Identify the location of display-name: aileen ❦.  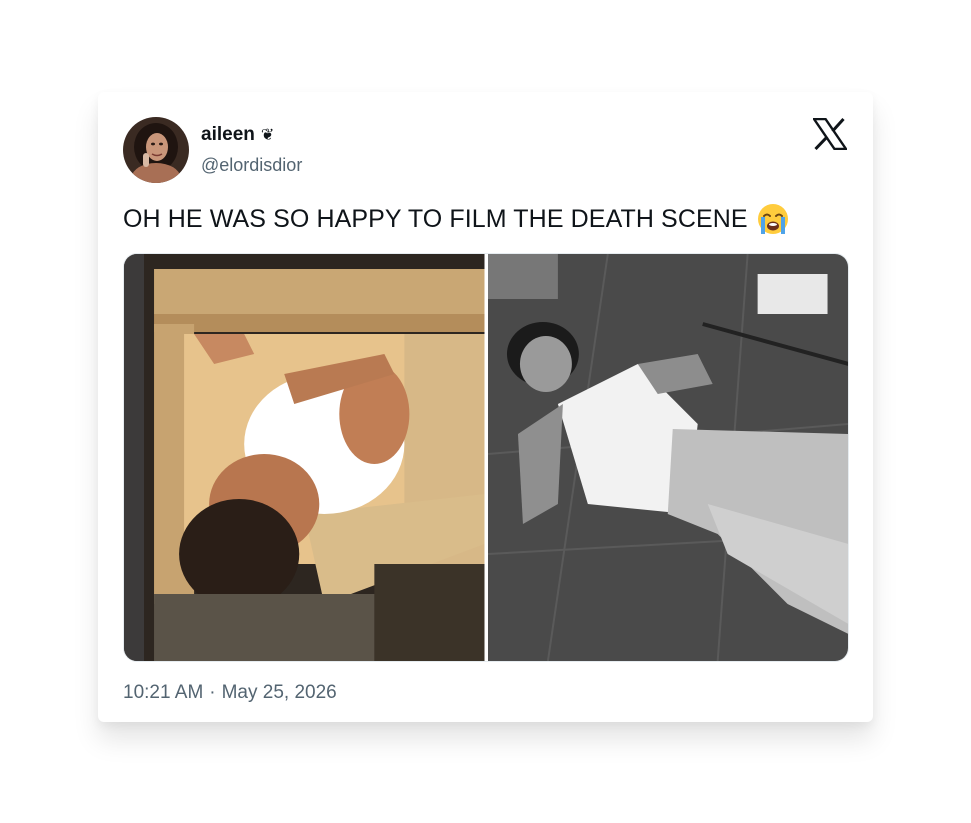
(237, 135).